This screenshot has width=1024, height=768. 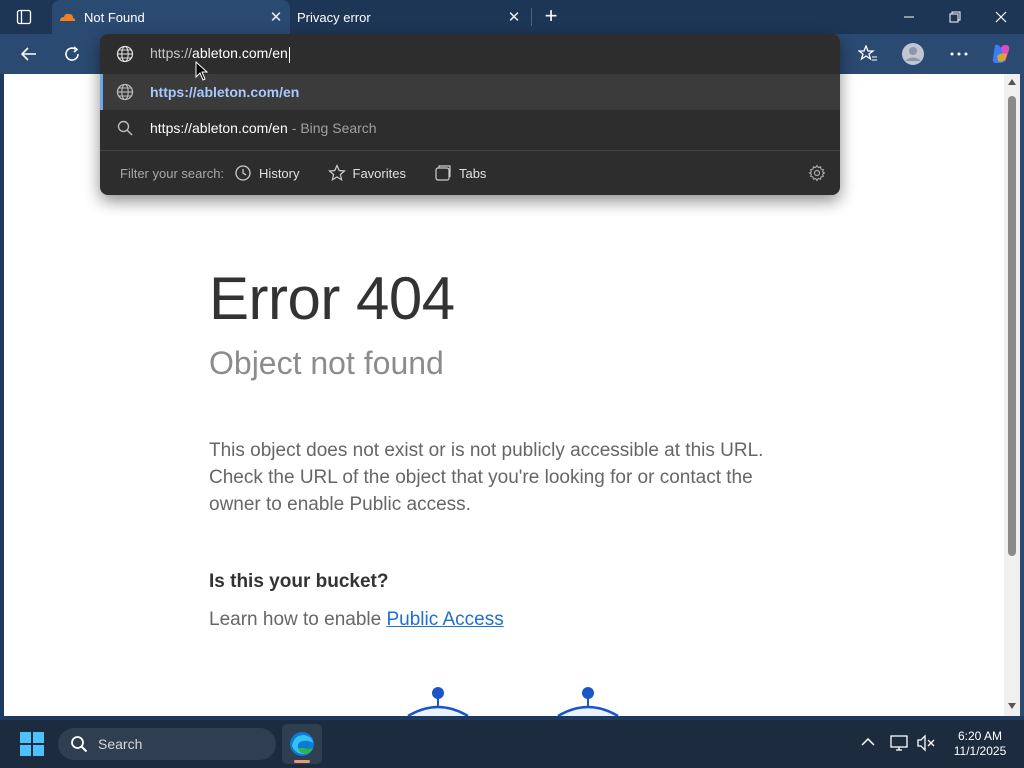 What do you see at coordinates (470, 92) in the screenshot?
I see `suggestion-url: https://ableton.com/en` at bounding box center [470, 92].